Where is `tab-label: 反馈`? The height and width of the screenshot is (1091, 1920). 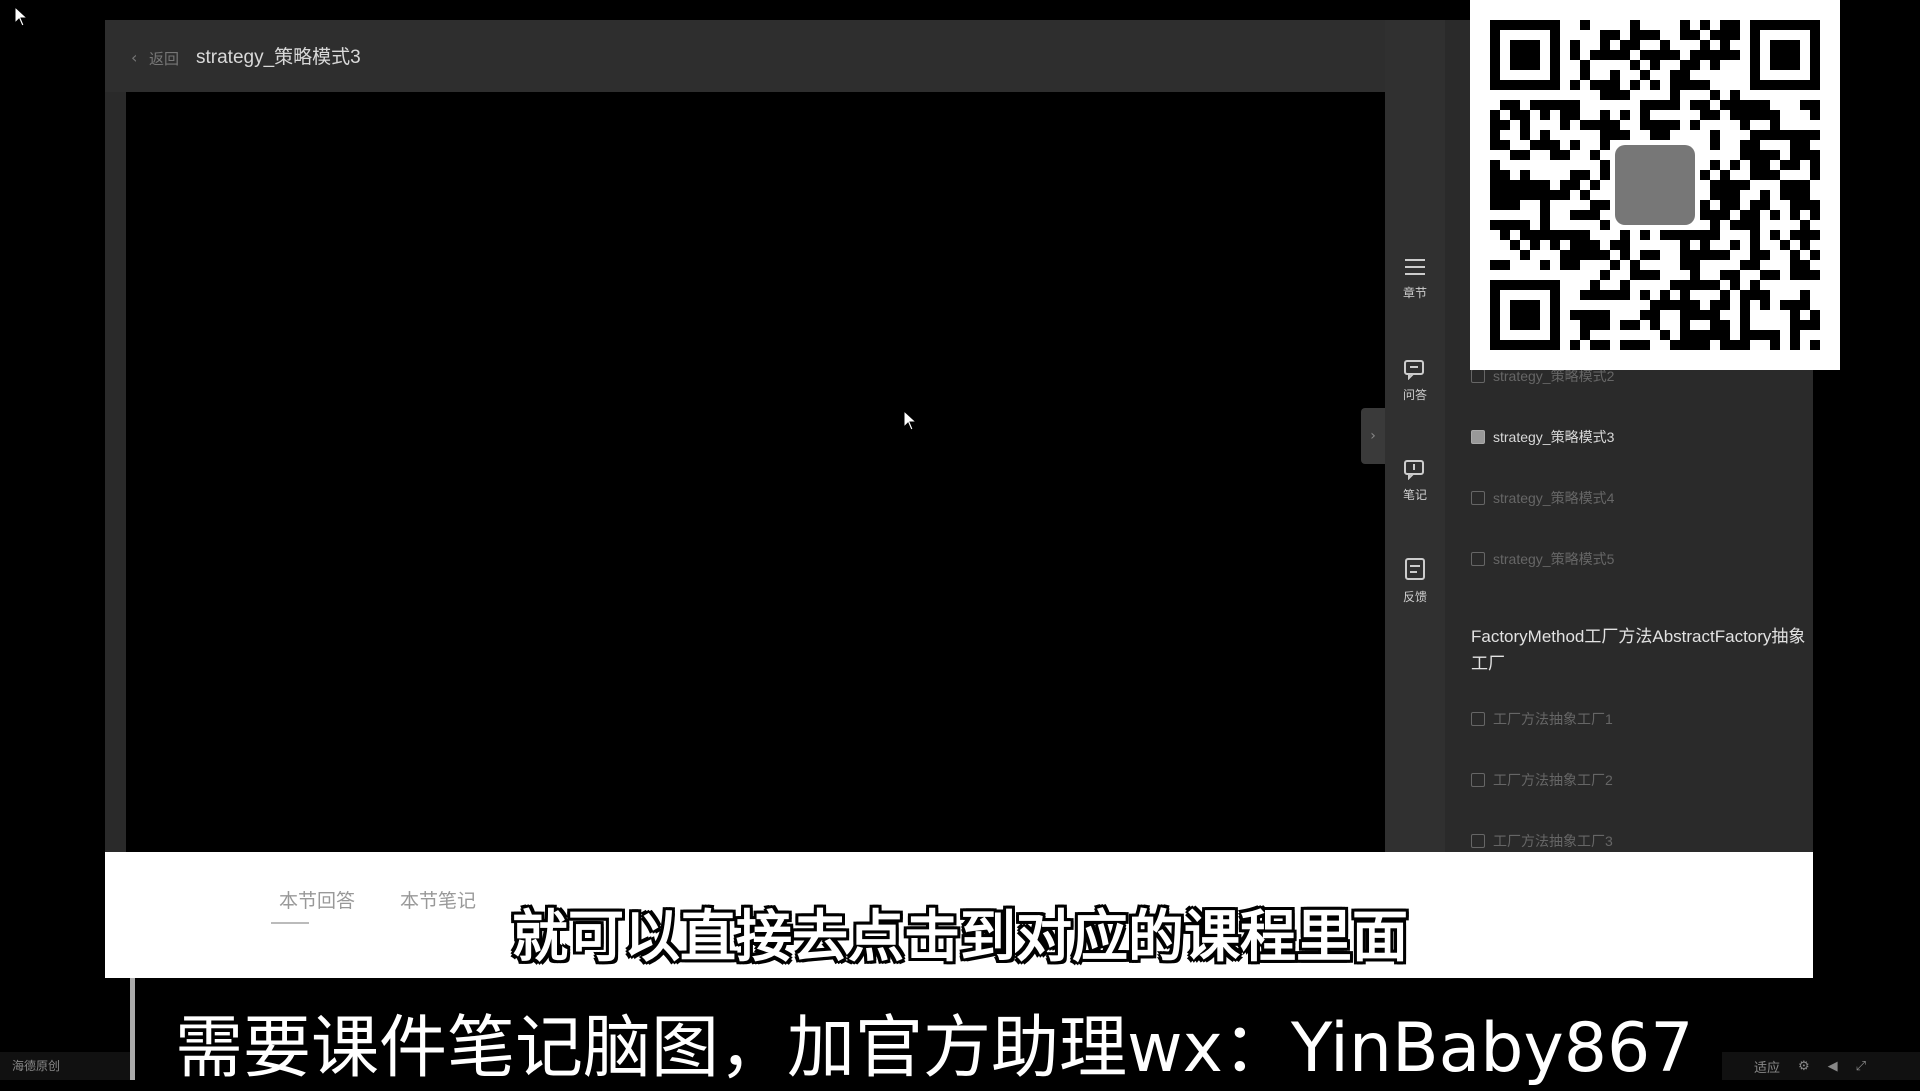
tab-label: 反馈 is located at coordinates (1414, 597).